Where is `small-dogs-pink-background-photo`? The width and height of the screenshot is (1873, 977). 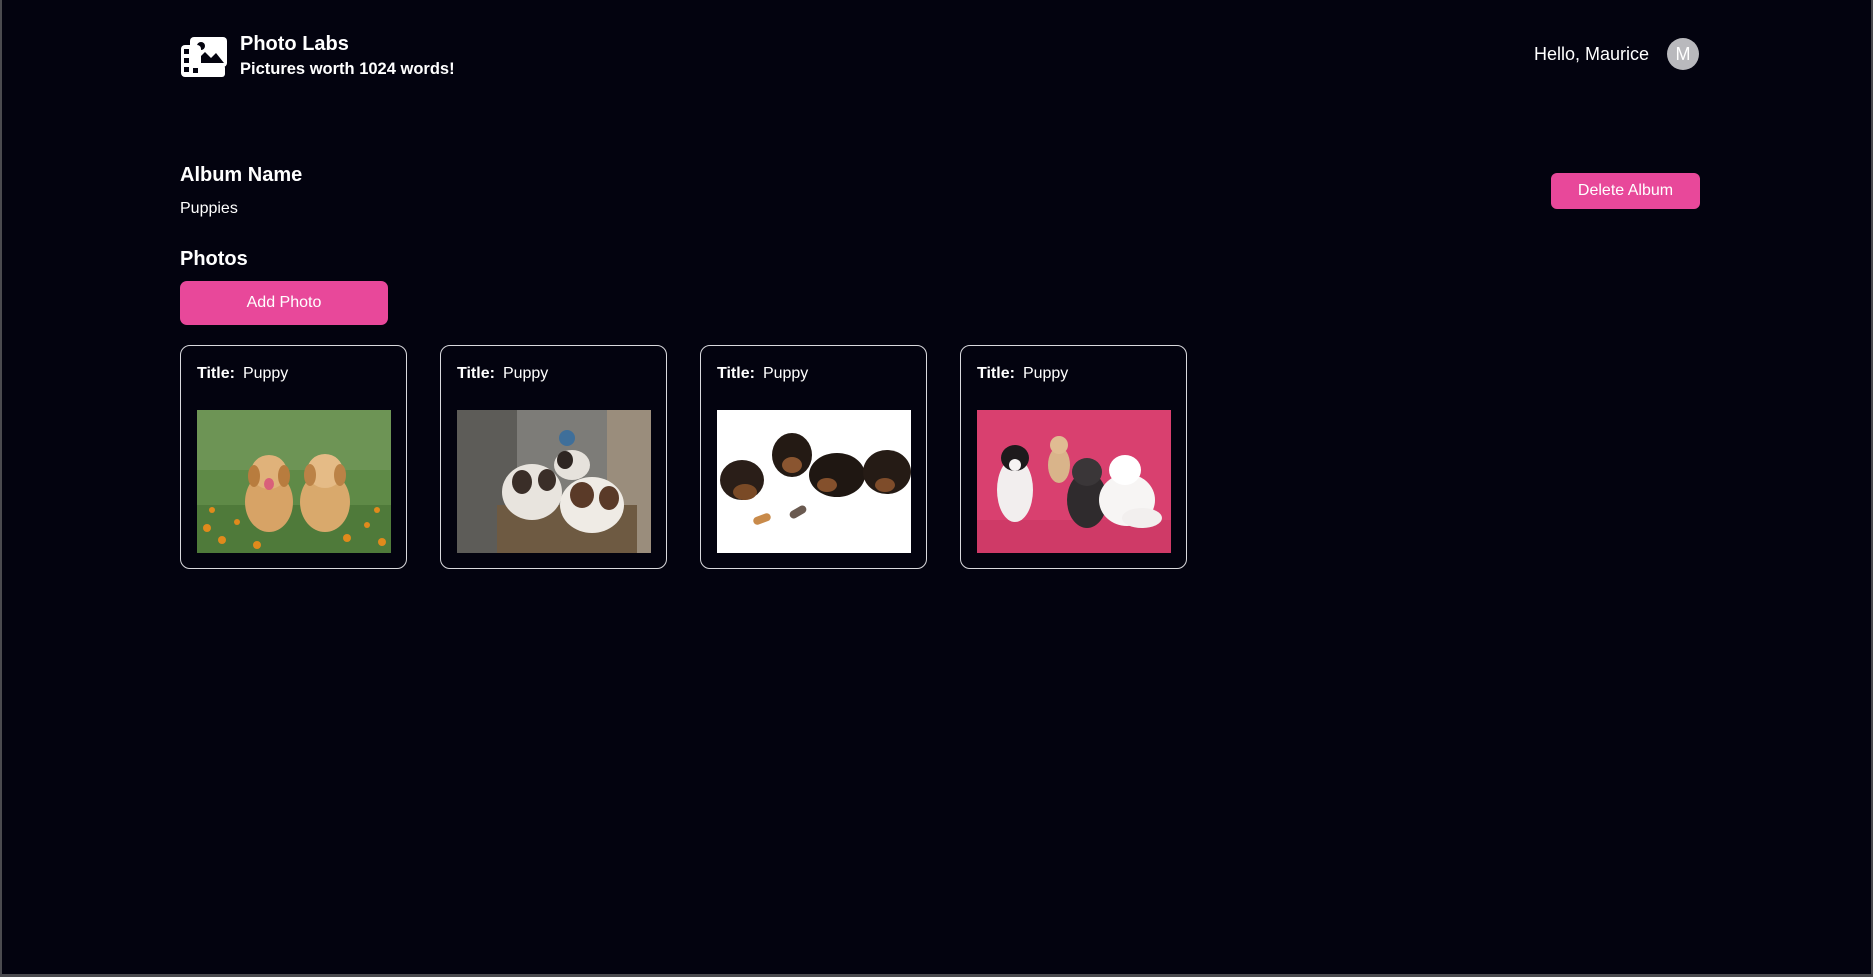 small-dogs-pink-background-photo is located at coordinates (1074, 481).